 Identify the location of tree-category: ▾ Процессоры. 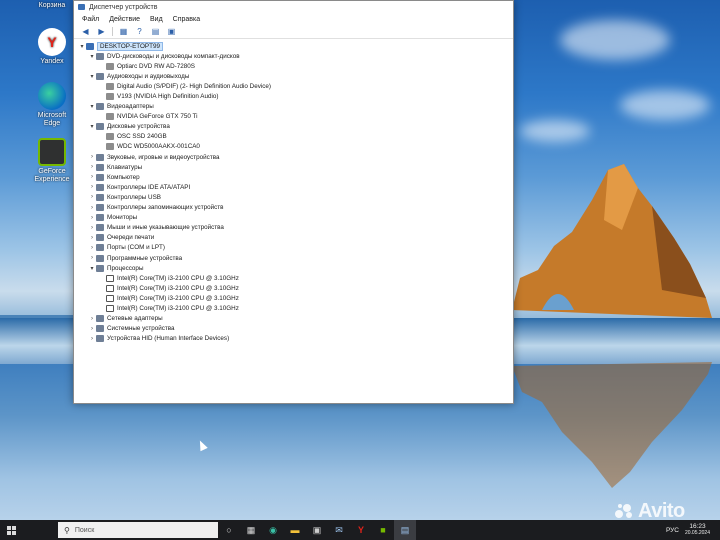
(295, 268).